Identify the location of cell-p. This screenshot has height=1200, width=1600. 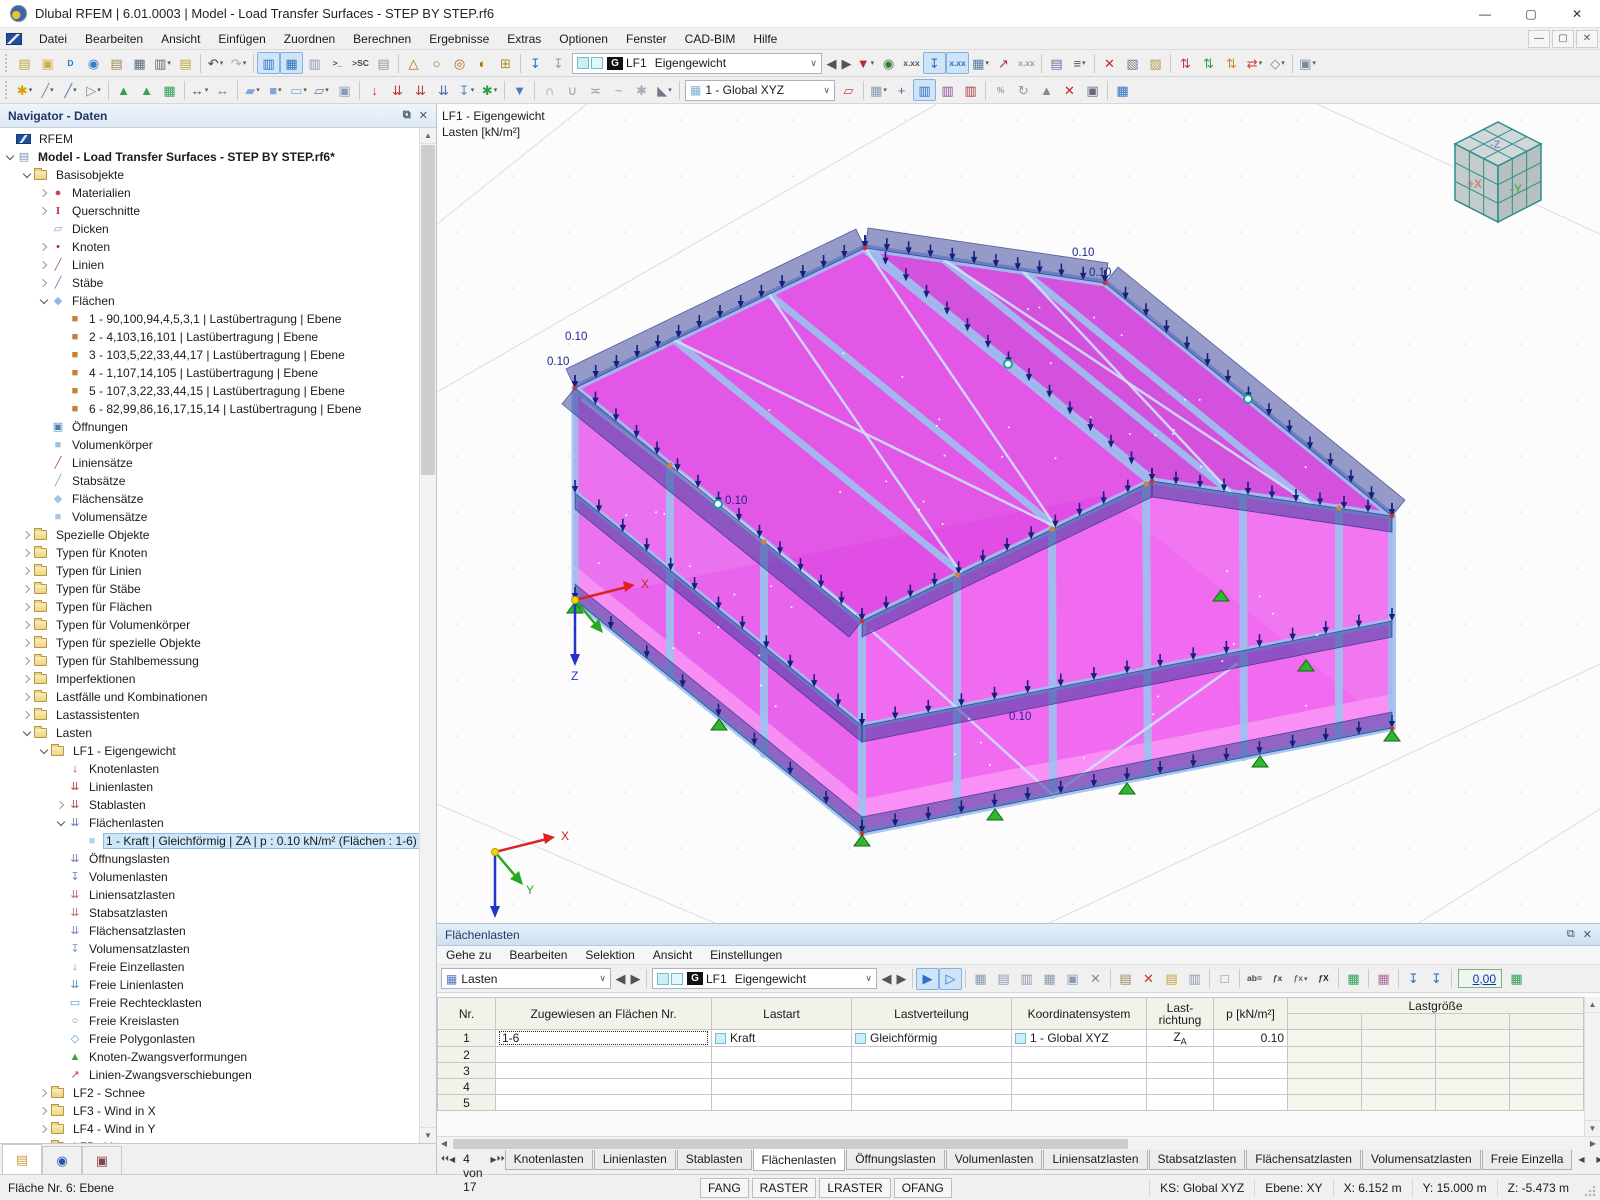
(1250, 1087).